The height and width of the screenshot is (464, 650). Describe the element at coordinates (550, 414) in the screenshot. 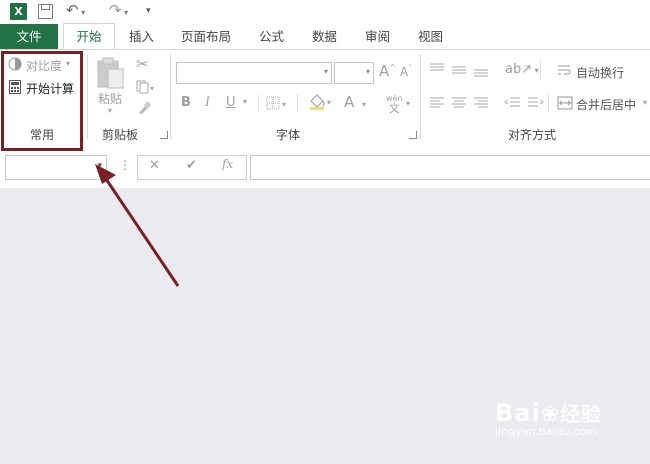

I see `paw-icon: ❀` at that location.